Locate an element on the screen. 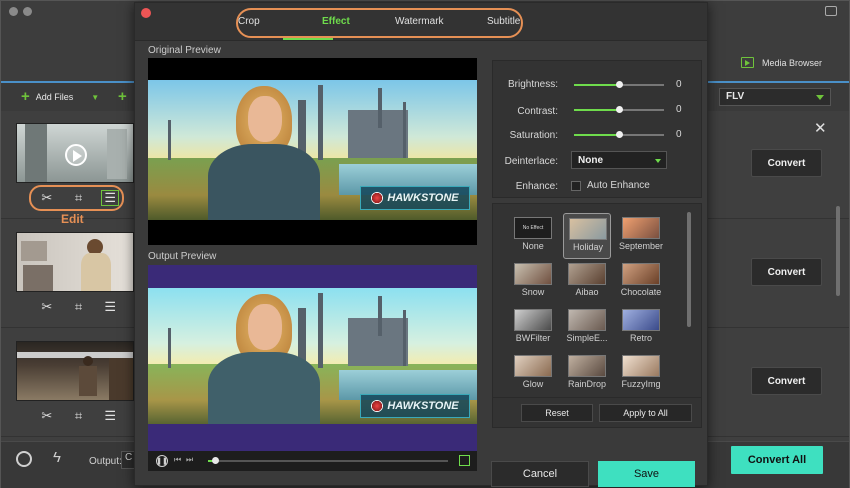 The width and height of the screenshot is (850, 488). effect-tile-raindrop: RainDrop is located at coordinates (587, 374).